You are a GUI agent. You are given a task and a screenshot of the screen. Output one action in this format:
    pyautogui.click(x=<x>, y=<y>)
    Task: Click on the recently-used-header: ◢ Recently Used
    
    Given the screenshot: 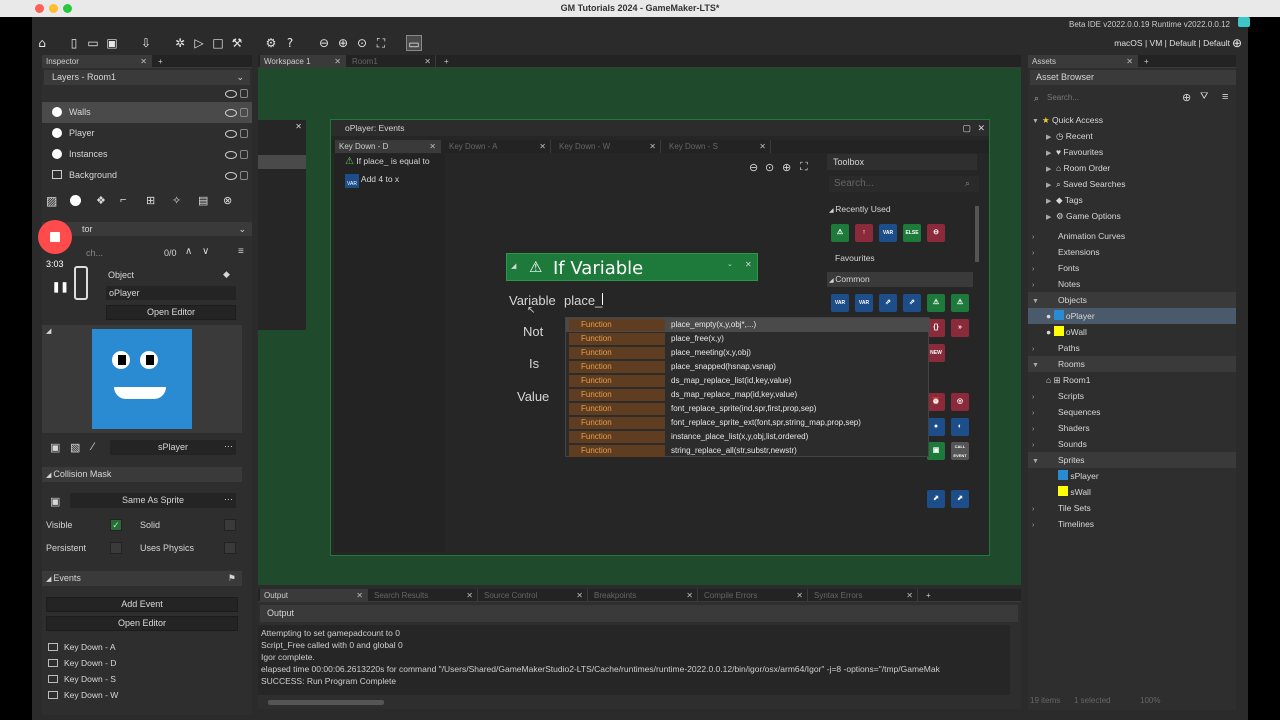 What is the action you would take?
    pyautogui.click(x=860, y=209)
    